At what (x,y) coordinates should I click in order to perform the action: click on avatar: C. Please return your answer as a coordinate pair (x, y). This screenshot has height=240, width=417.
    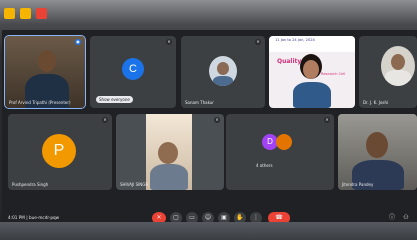
    Looking at the image, I should click on (133, 69).